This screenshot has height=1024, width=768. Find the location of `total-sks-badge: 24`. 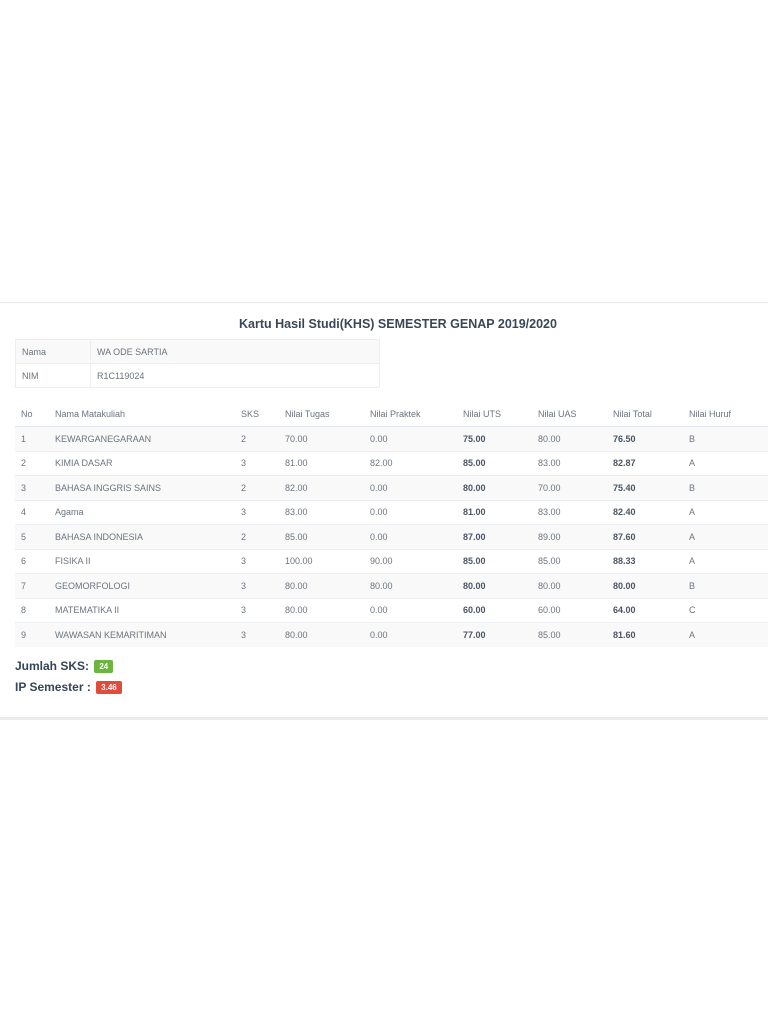

total-sks-badge: 24 is located at coordinates (104, 667).